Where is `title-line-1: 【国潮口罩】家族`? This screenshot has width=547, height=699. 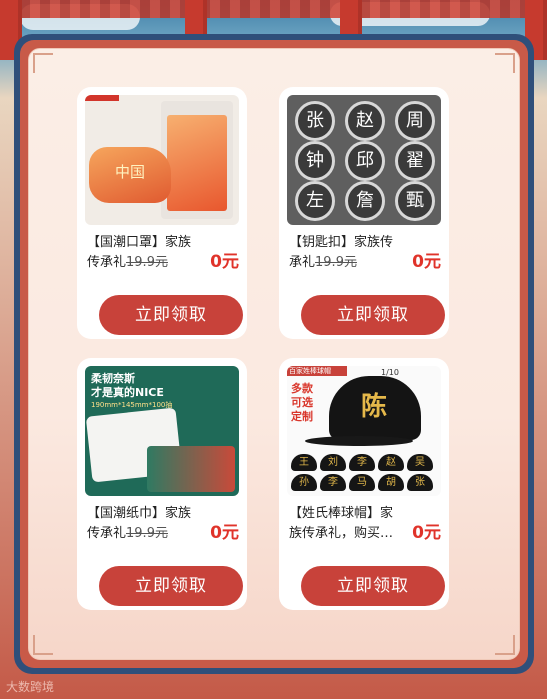
title-line-1: 【国潮口罩】家族 is located at coordinates (139, 242).